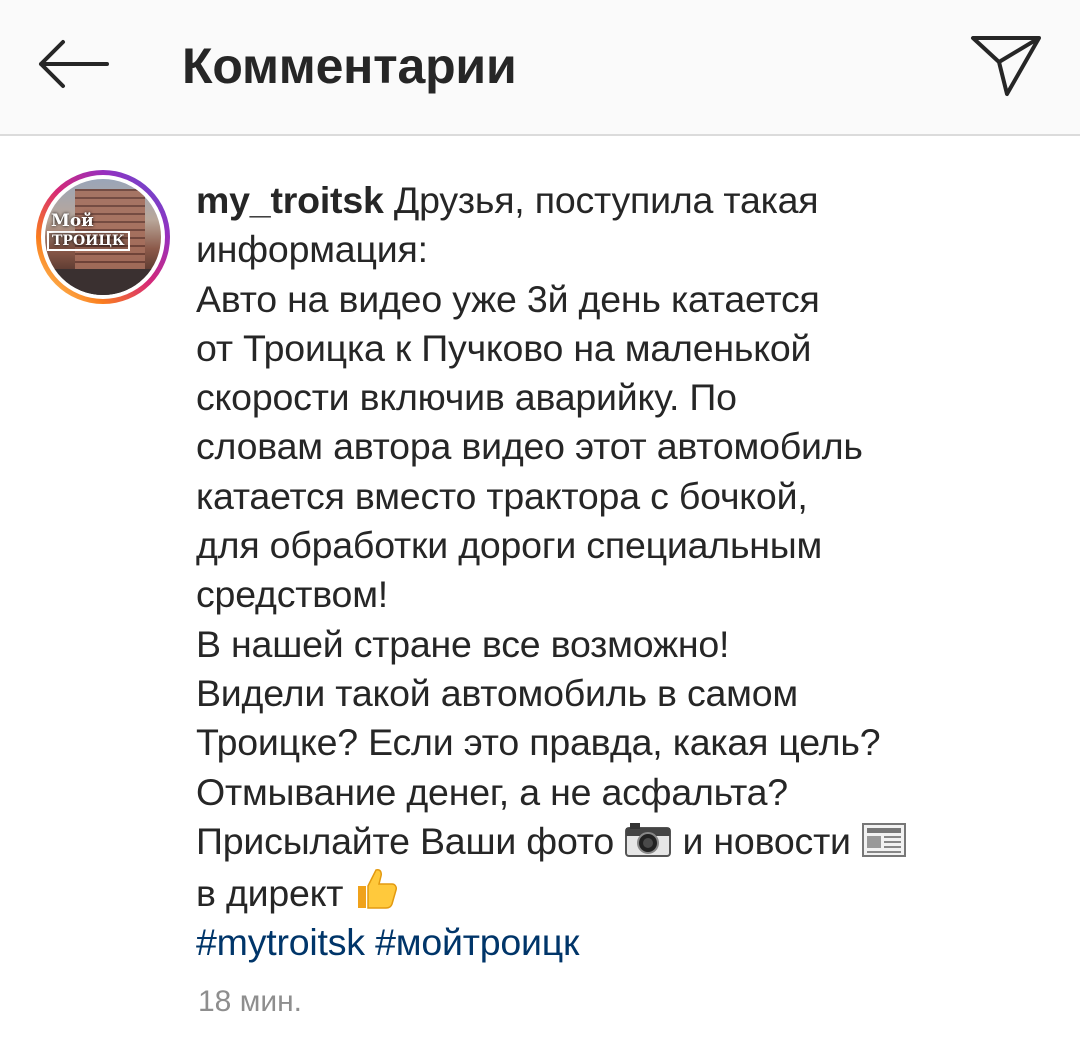 This screenshot has width=1080, height=1056. I want to click on comment-text-line: Отмывание денег, а не асфальта?, so click(492, 791).